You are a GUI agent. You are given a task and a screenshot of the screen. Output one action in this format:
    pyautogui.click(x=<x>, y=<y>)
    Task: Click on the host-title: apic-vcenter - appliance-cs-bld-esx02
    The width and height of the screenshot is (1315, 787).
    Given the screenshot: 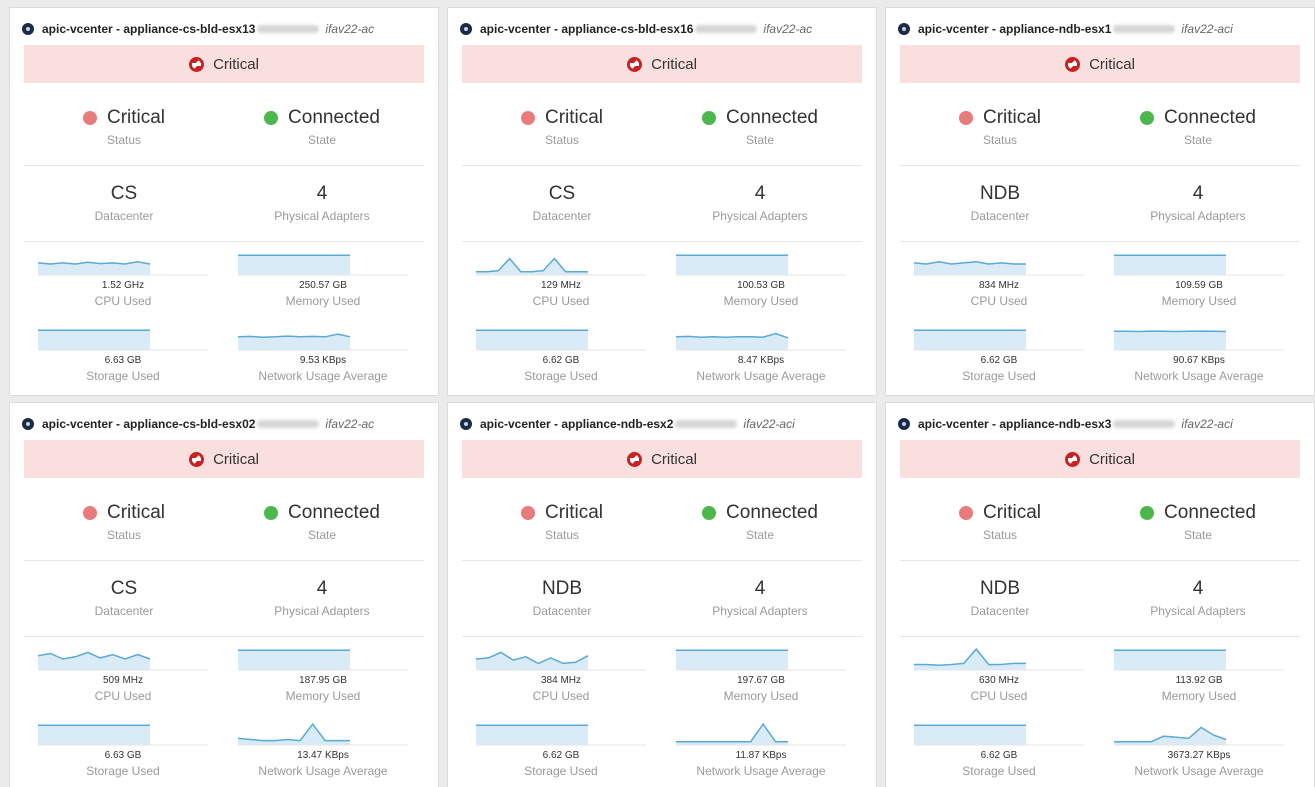 What is the action you would take?
    pyautogui.click(x=148, y=424)
    